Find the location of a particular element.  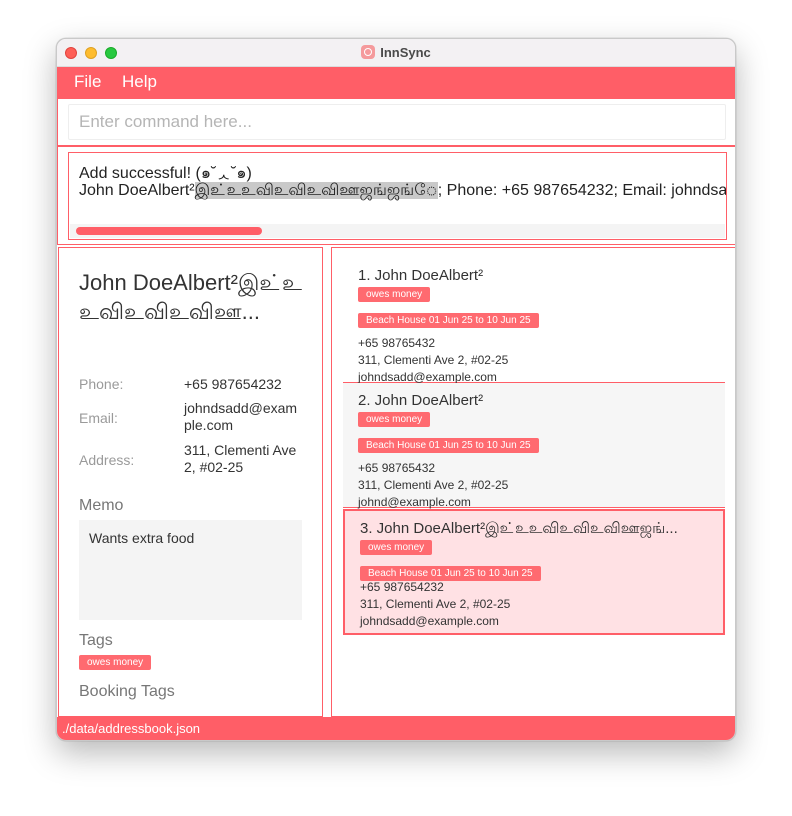

status-bar: ./data/addressbook.json is located at coordinates (396, 728).